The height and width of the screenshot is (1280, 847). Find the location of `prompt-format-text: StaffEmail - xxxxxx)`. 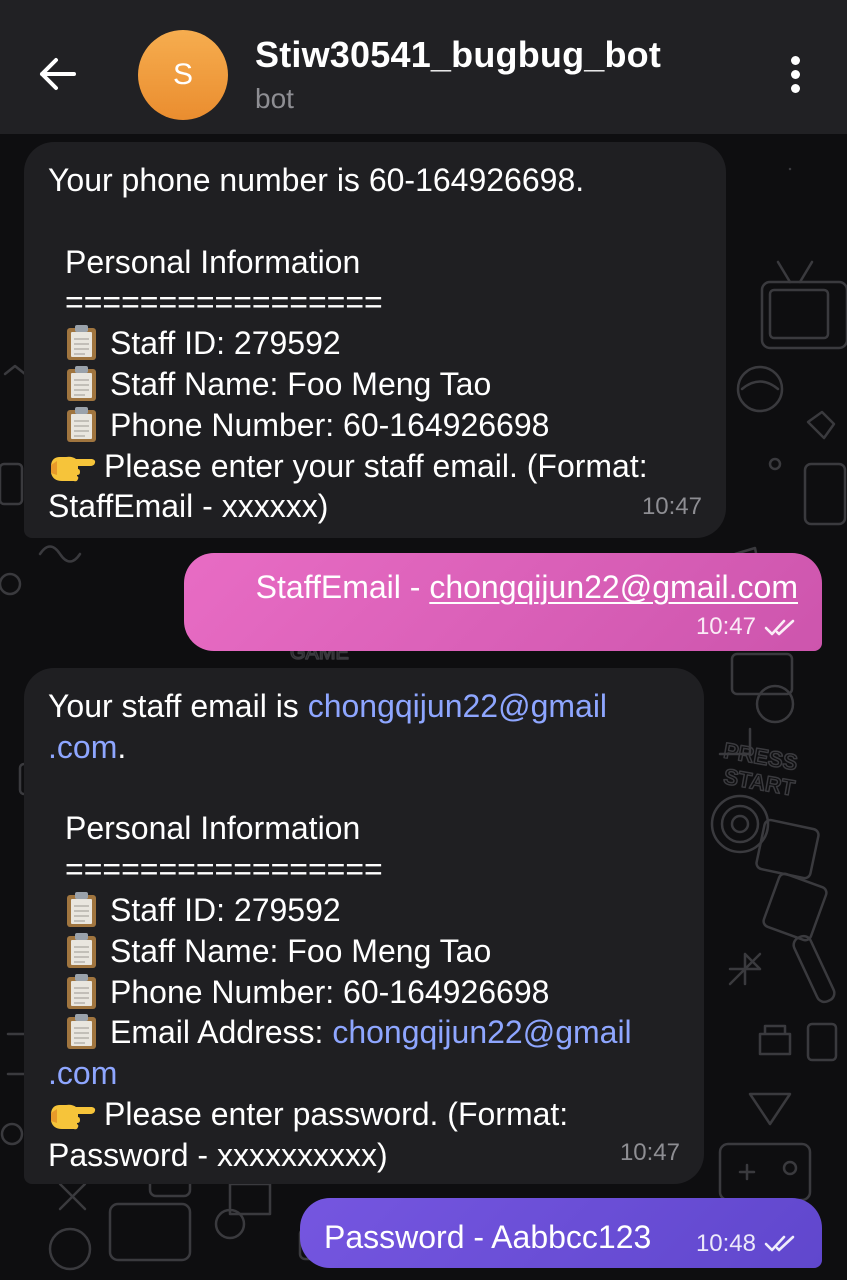

prompt-format-text: StaffEmail - xxxxxx) is located at coordinates (188, 506).